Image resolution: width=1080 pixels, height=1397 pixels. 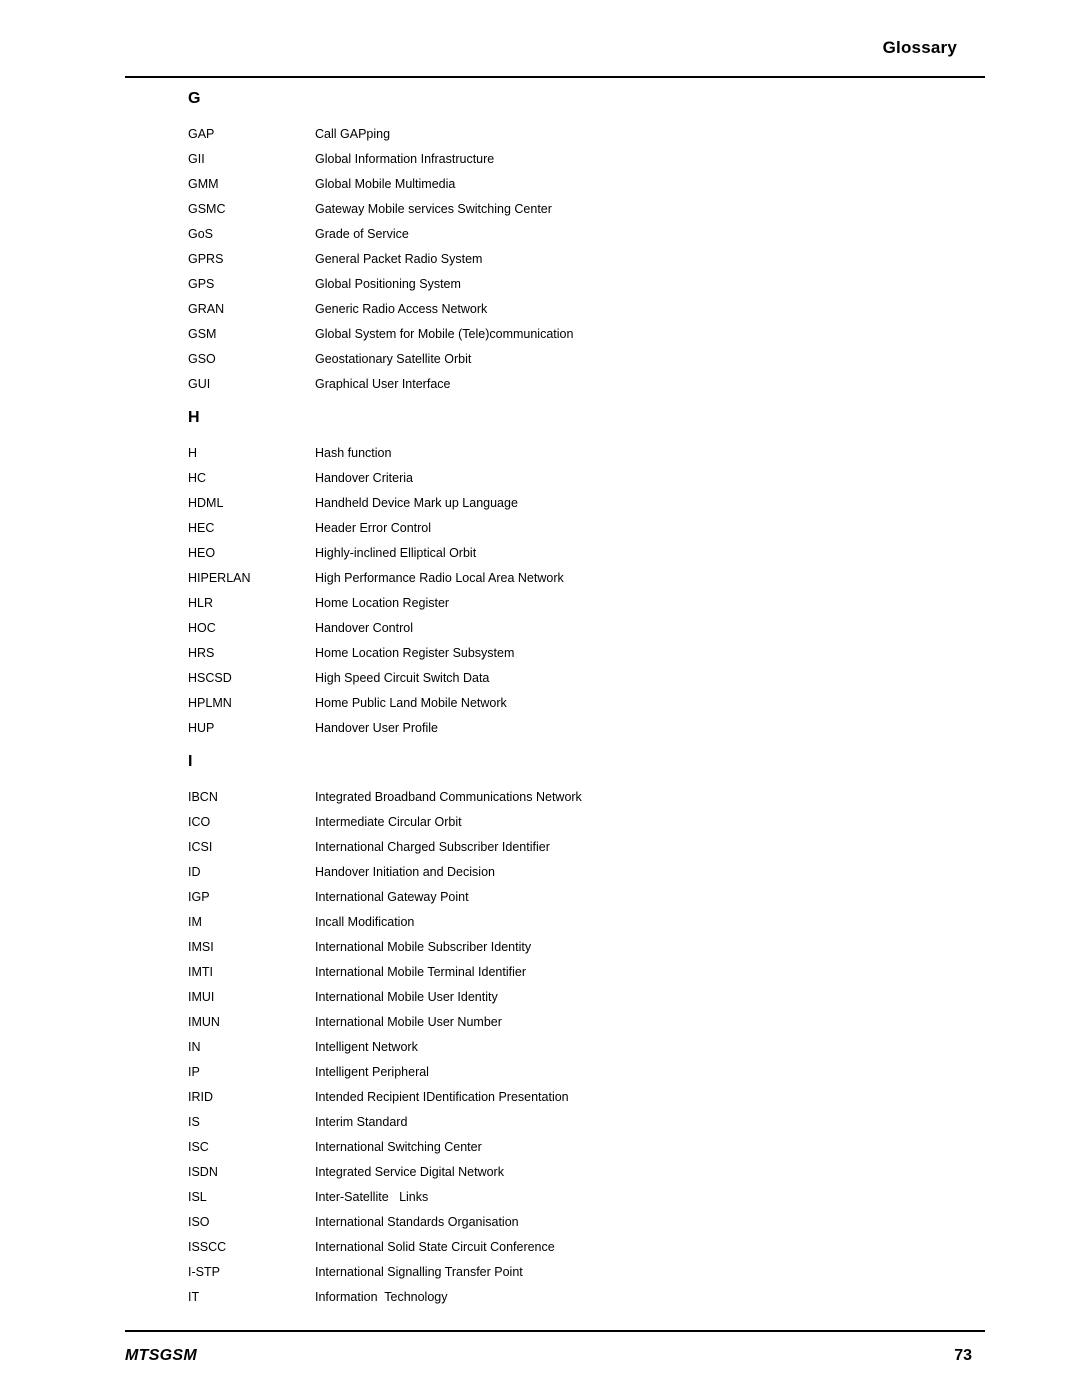 What do you see at coordinates (203, 184) in the screenshot?
I see `glossary-term: GMM` at bounding box center [203, 184].